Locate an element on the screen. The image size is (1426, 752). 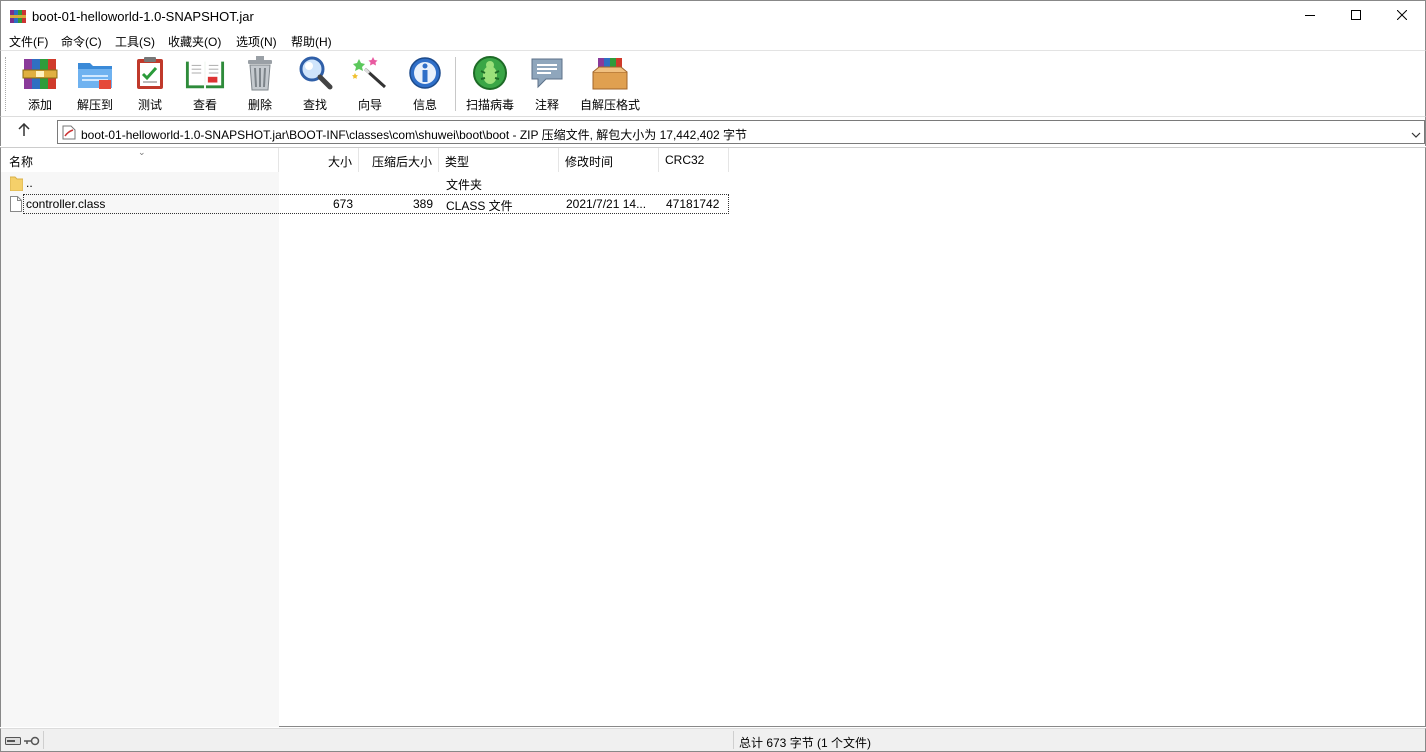
wizard-button: 向导 is located at coordinates (370, 83).